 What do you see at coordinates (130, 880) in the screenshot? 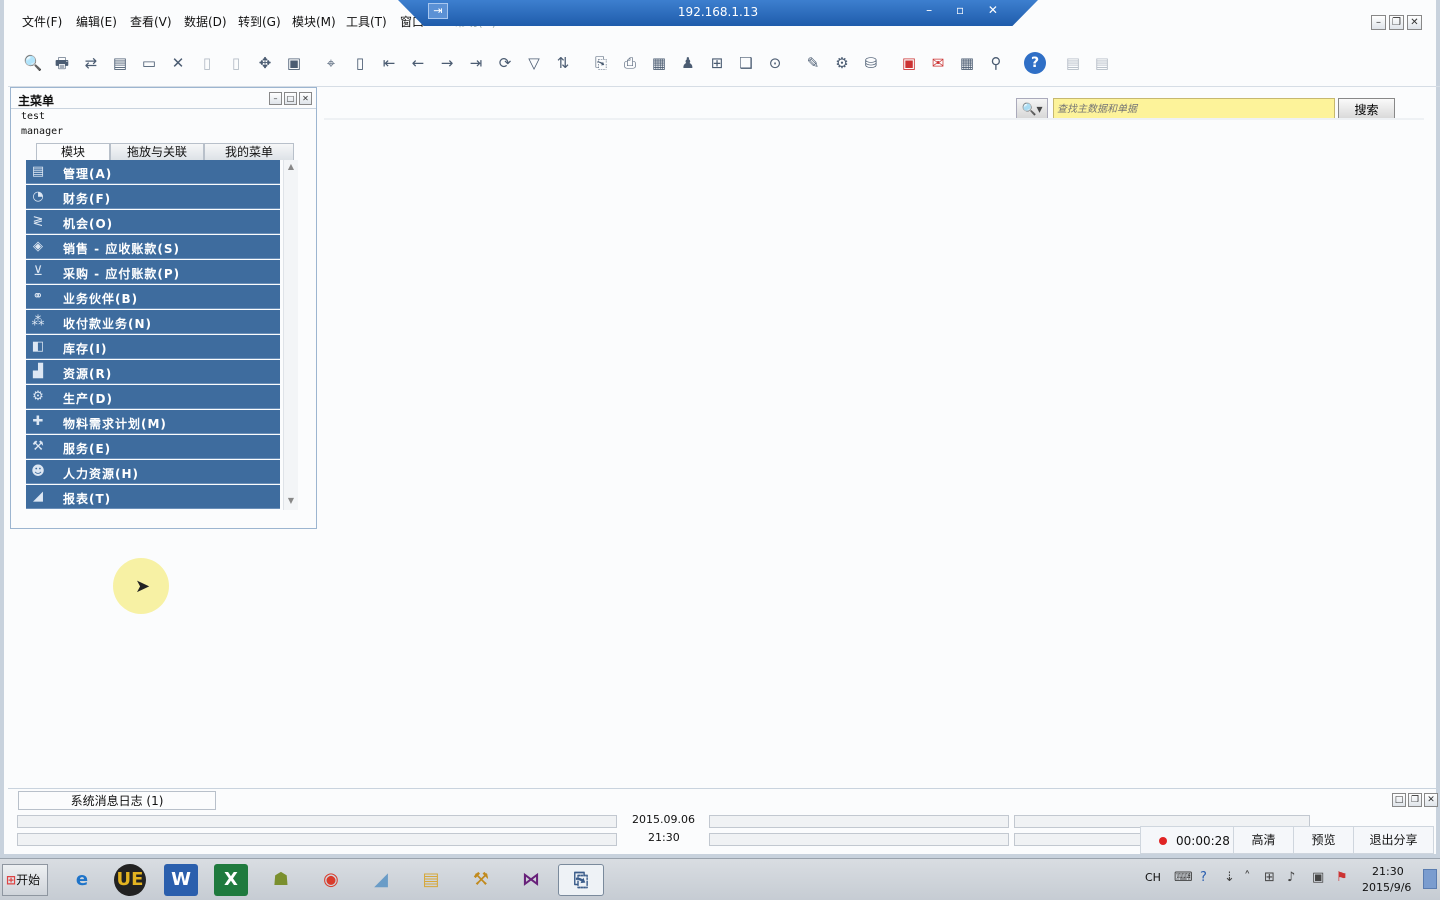
I see `ultraedit-icon: UE` at bounding box center [130, 880].